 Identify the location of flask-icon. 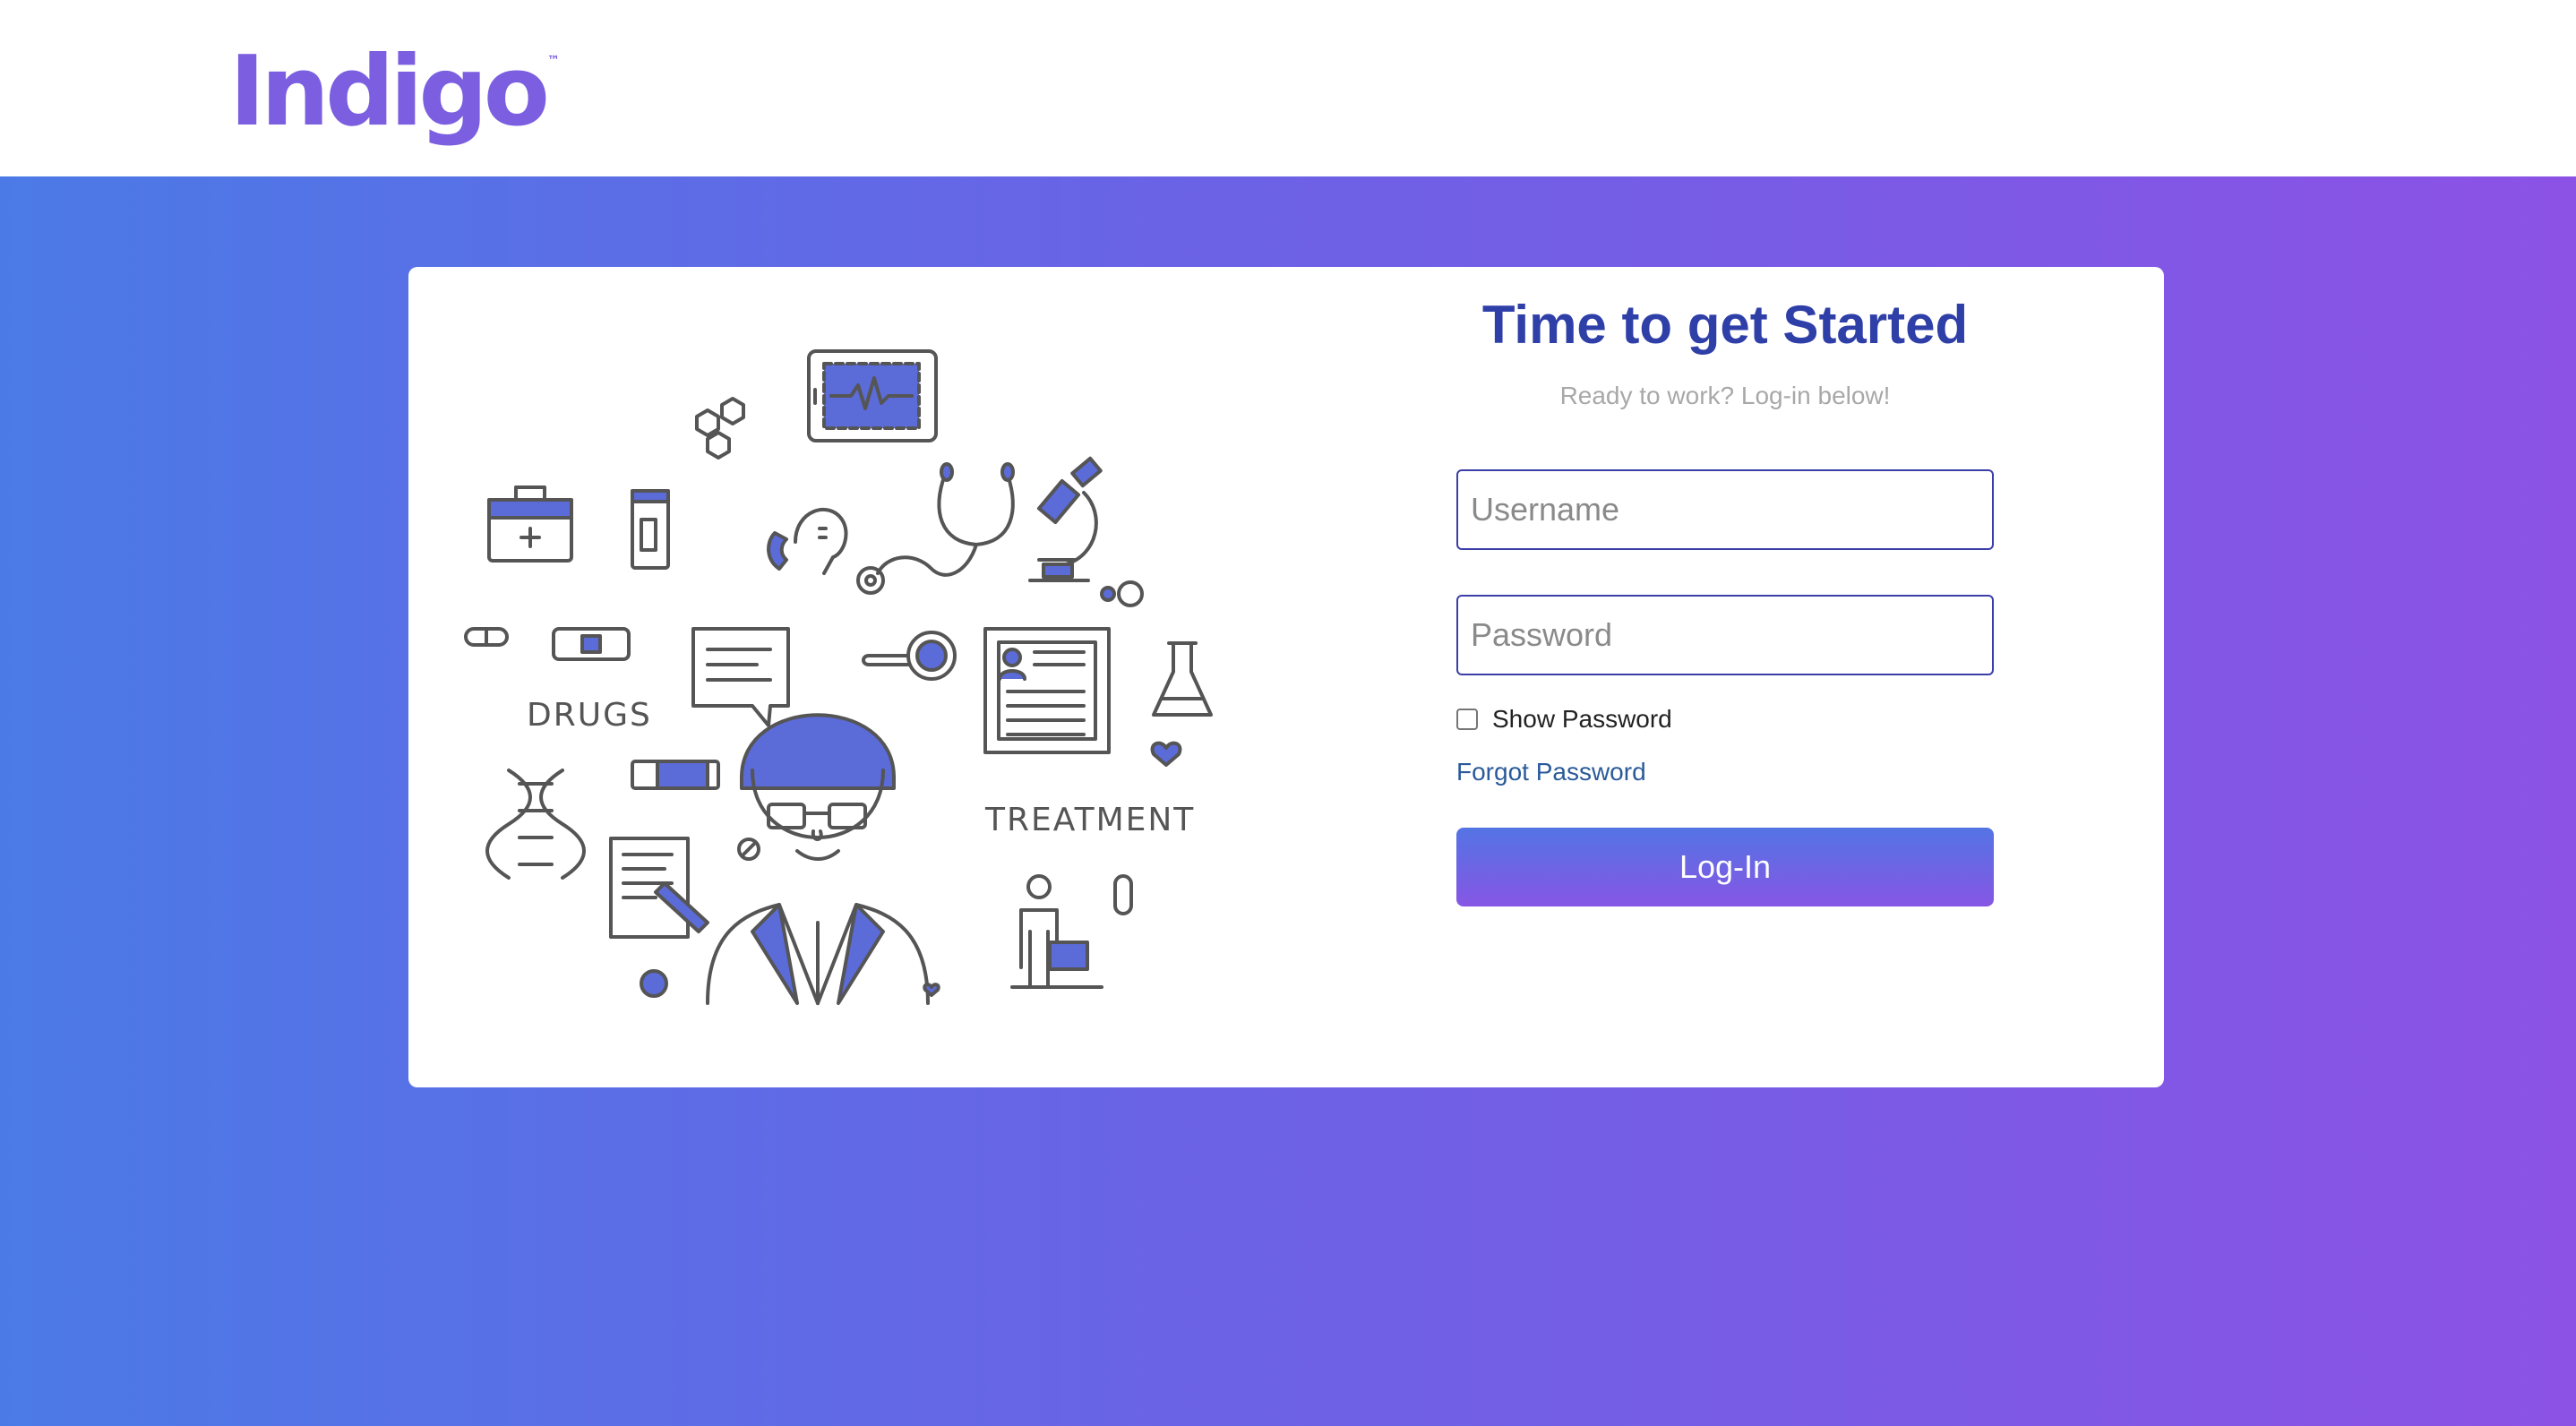
(1182, 679).